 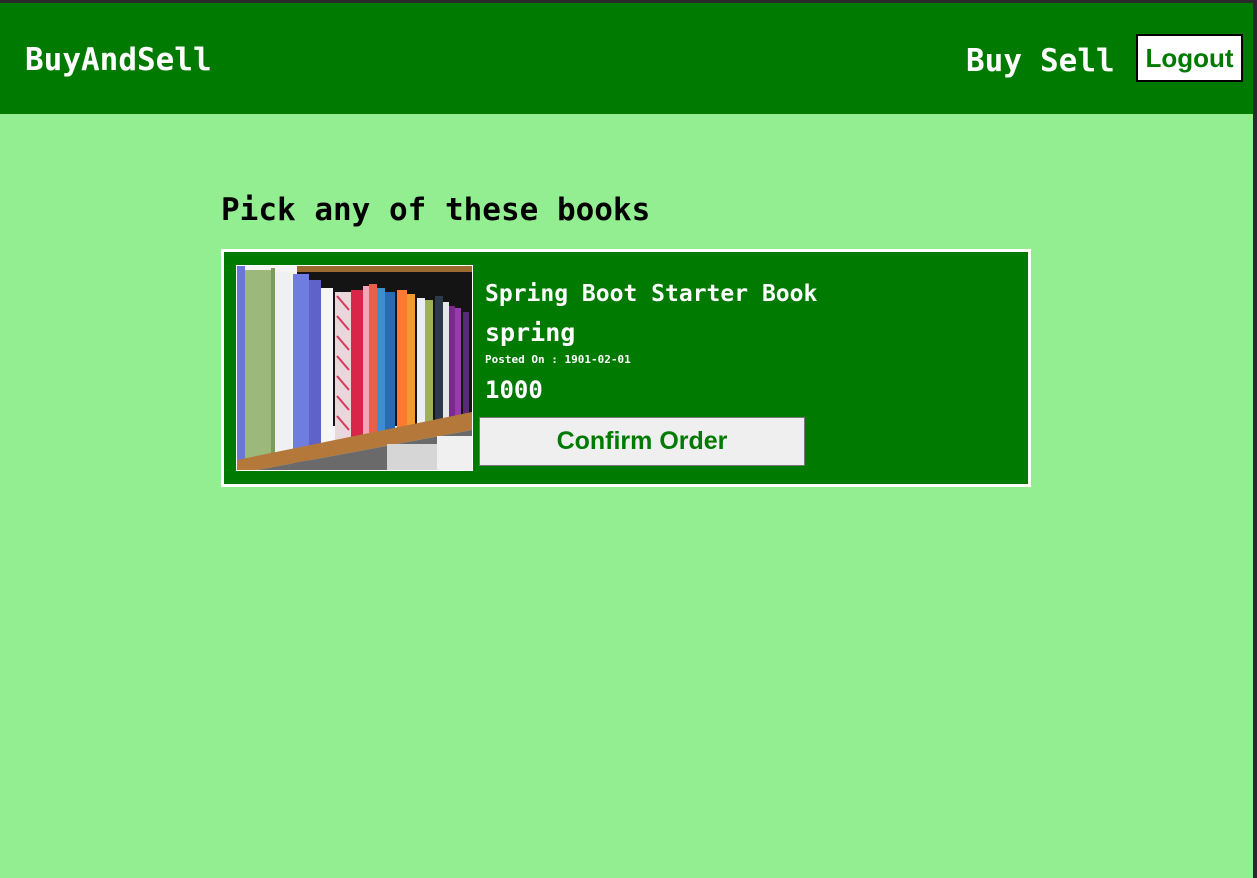 I want to click on logout-button: Logout, so click(x=1189, y=58).